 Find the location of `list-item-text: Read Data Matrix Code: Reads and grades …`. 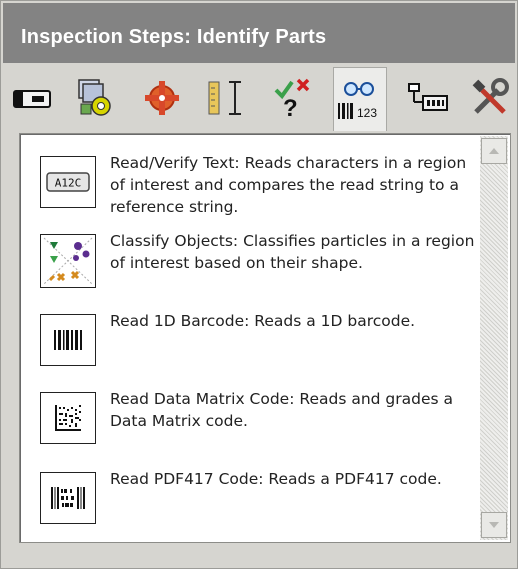

list-item-text: Read Data Matrix Code: Reads and grades … is located at coordinates (281, 410).